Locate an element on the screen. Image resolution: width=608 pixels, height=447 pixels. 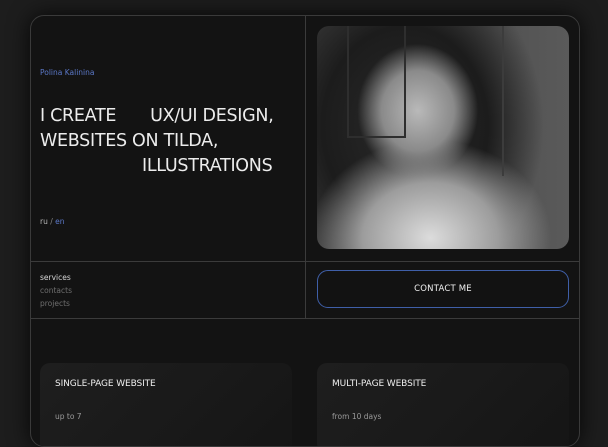
lang-en-link: en is located at coordinates (59, 221).